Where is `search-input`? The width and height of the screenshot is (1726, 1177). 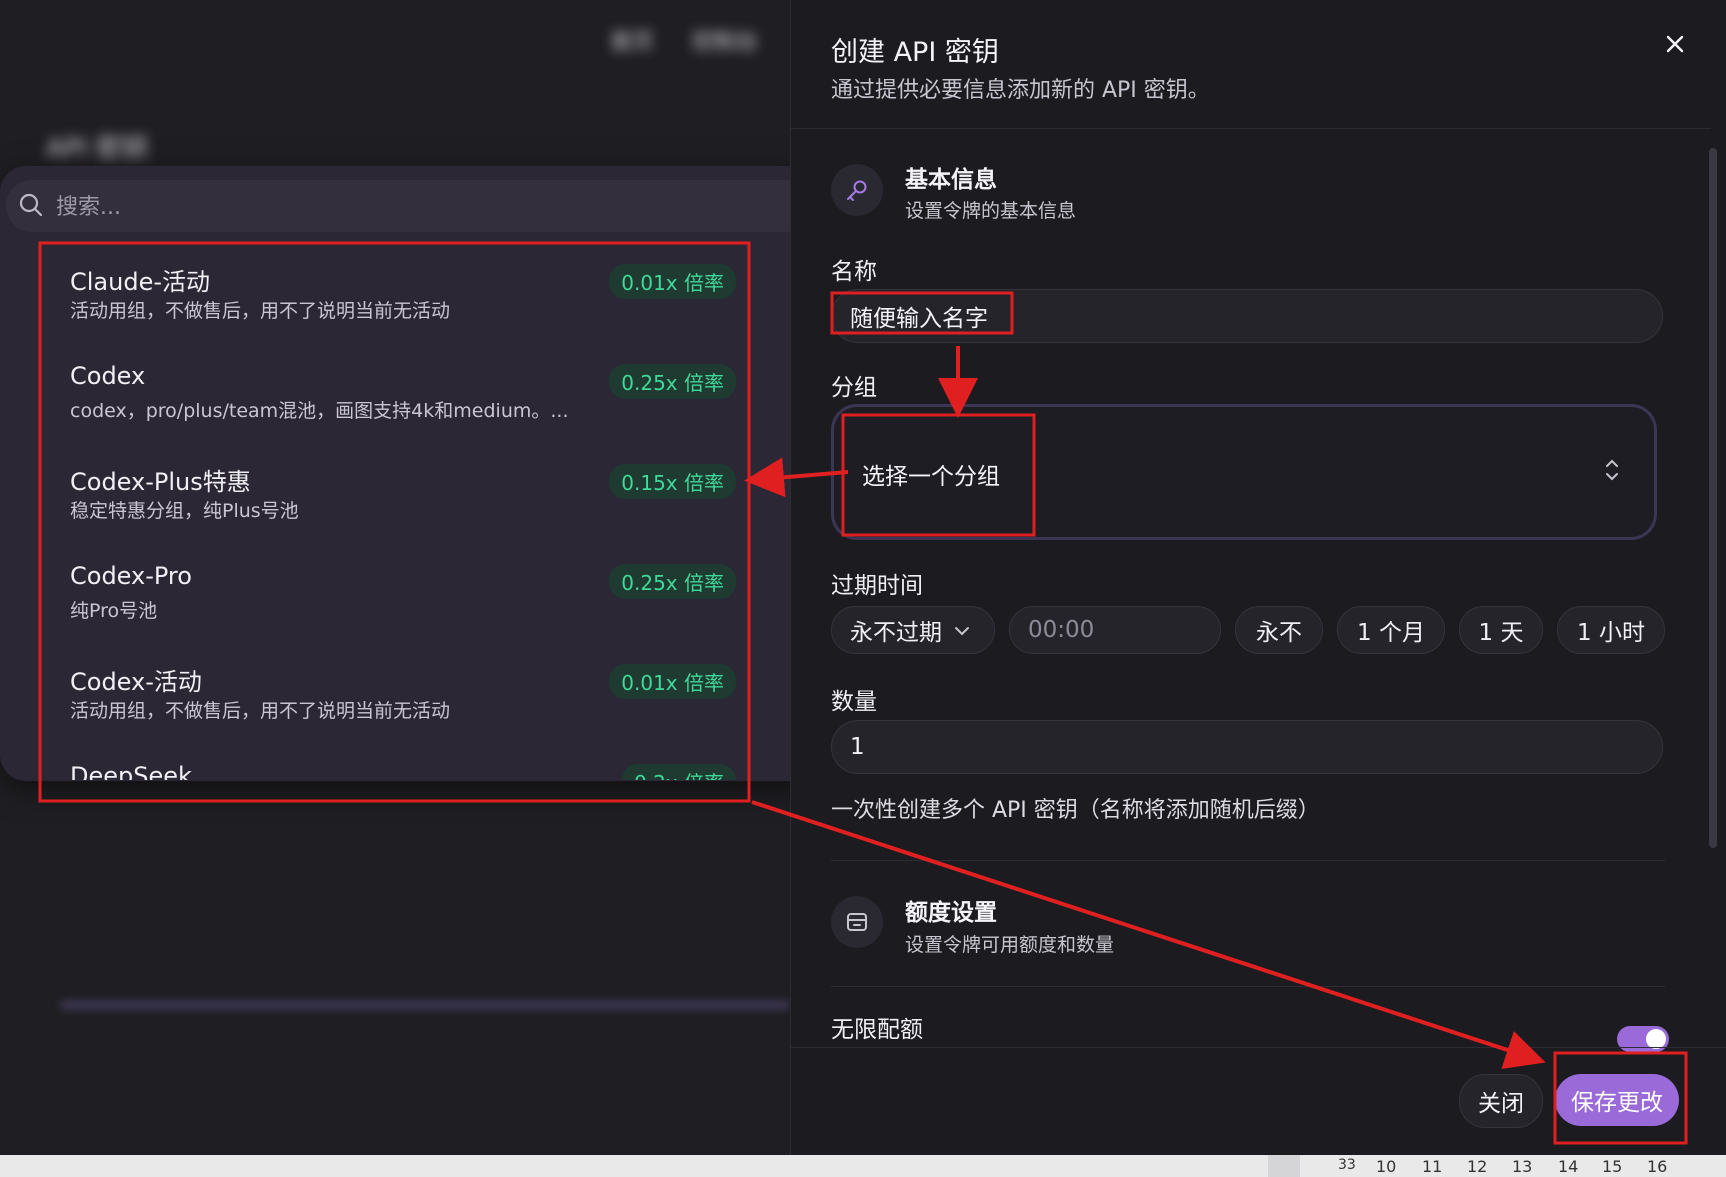 search-input is located at coordinates (406, 207).